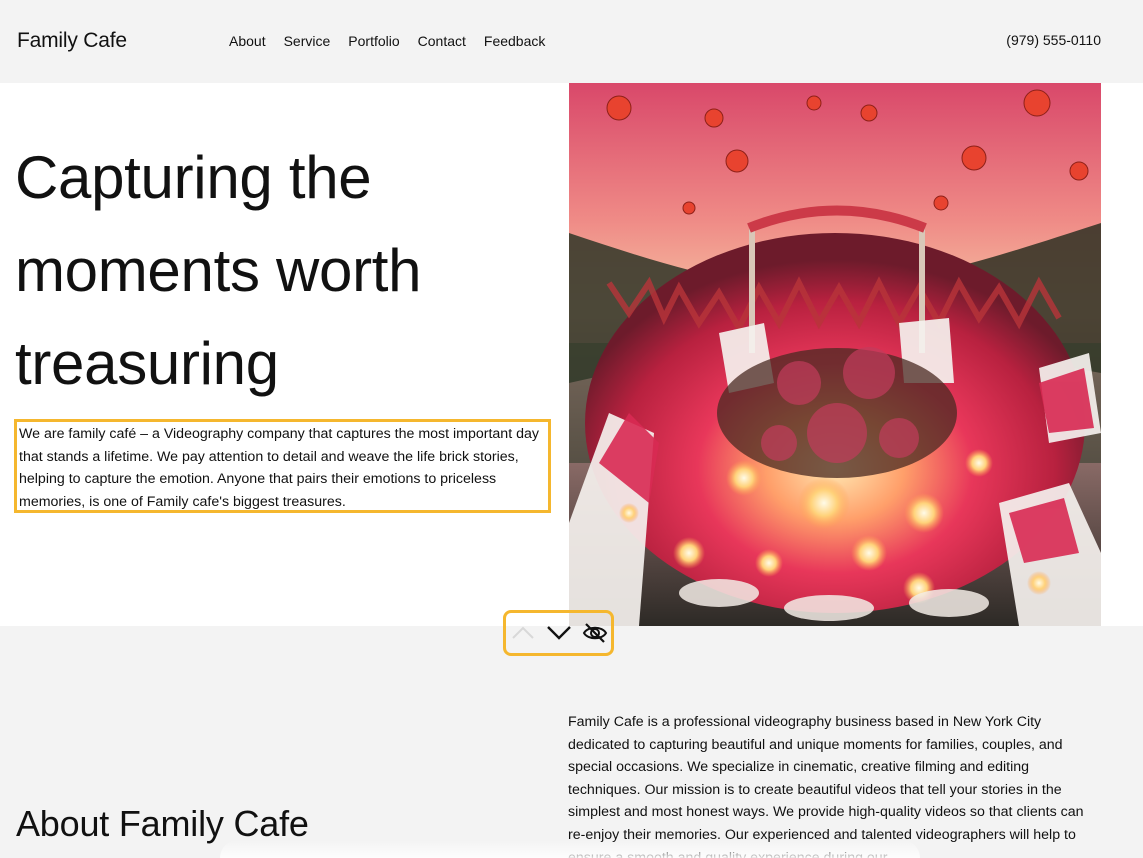 Image resolution: width=1143 pixels, height=858 pixels. What do you see at coordinates (373, 41) in the screenshot?
I see `nav-portfolio: Portfolio` at bounding box center [373, 41].